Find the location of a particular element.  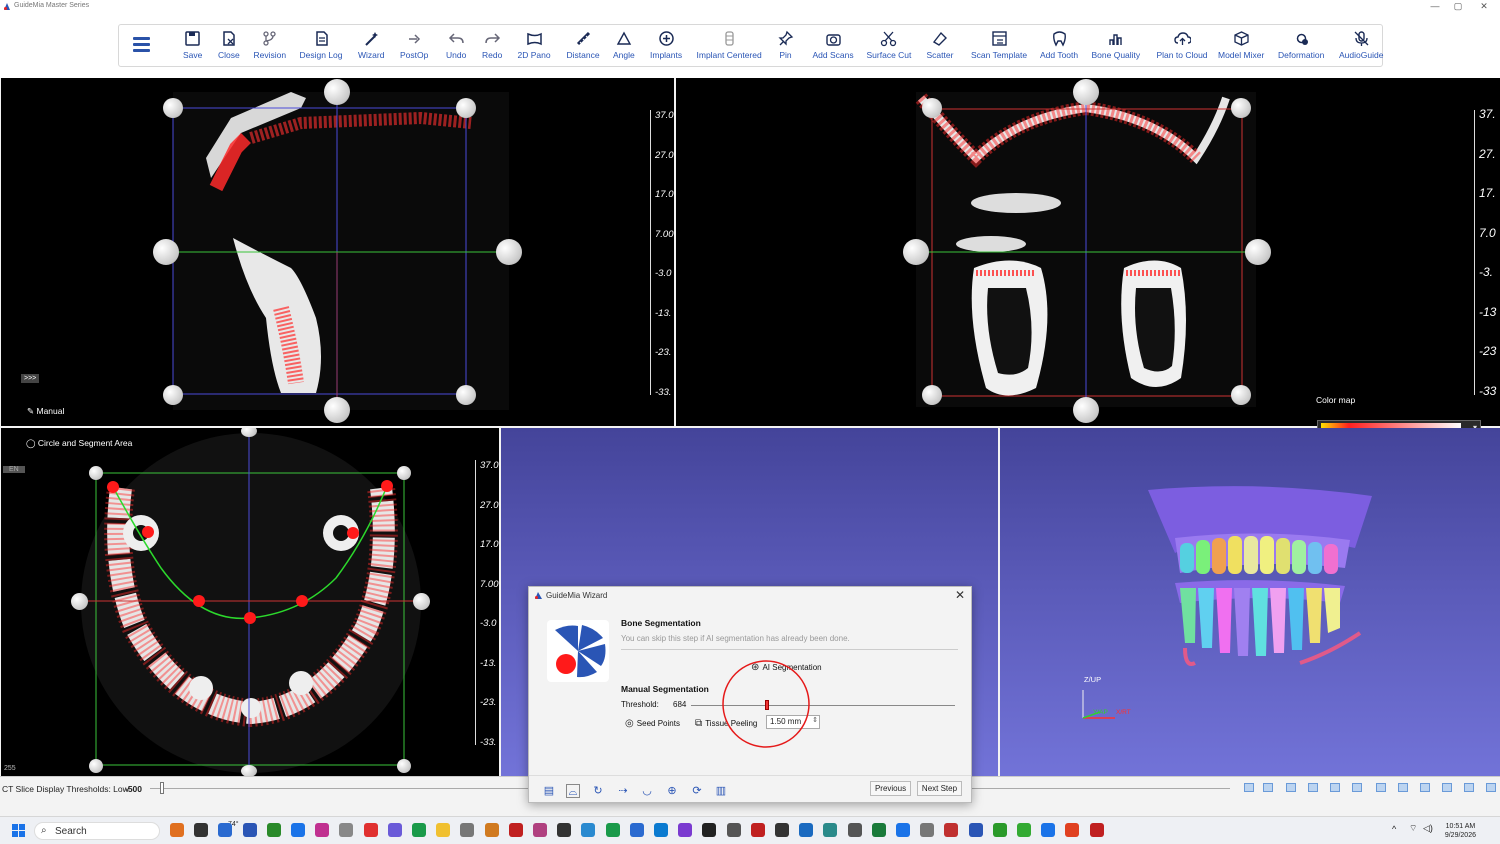

windows-start-icon is located at coordinates (18, 830).